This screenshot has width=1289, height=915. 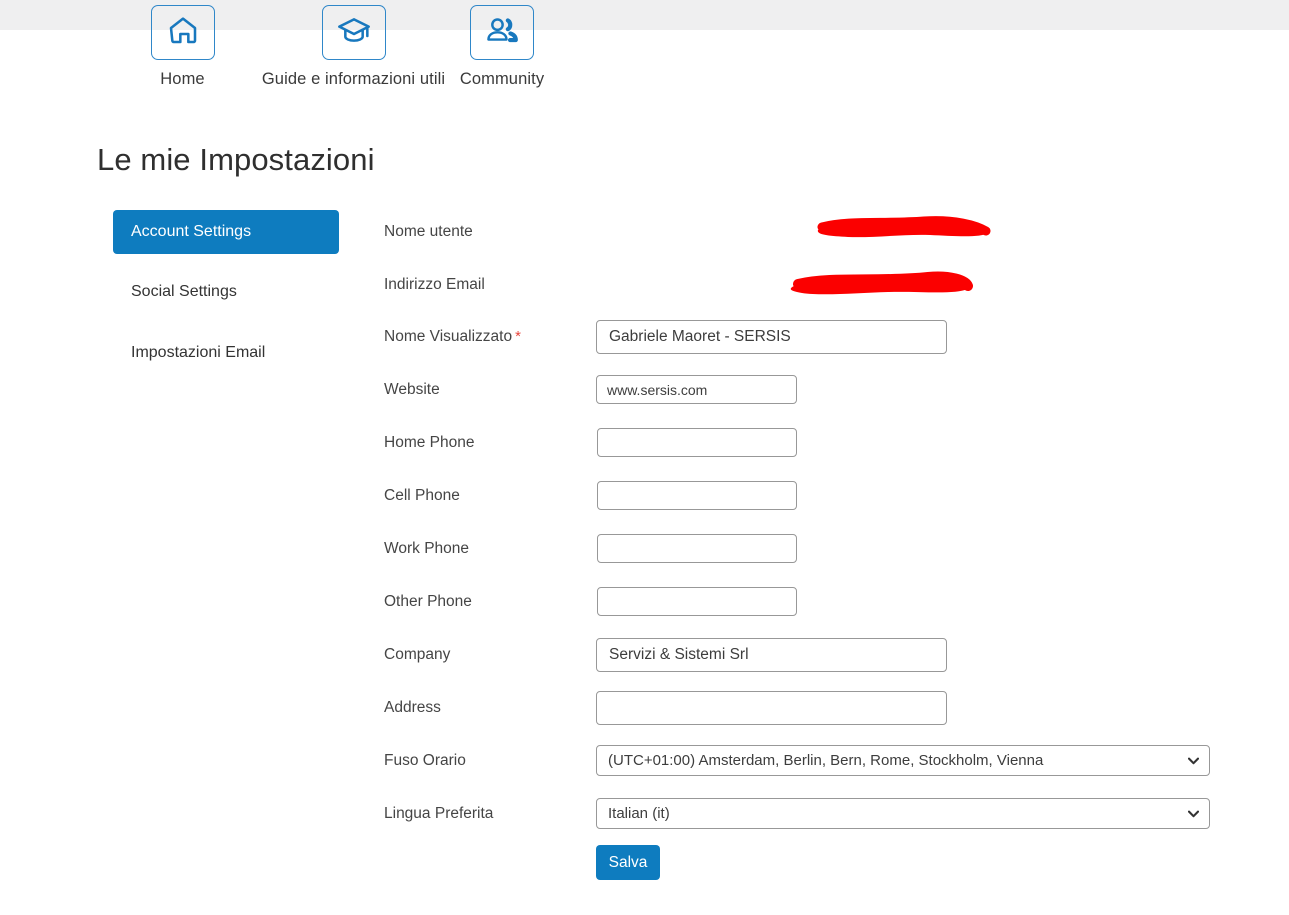 I want to click on people-icon, so click(x=502, y=33).